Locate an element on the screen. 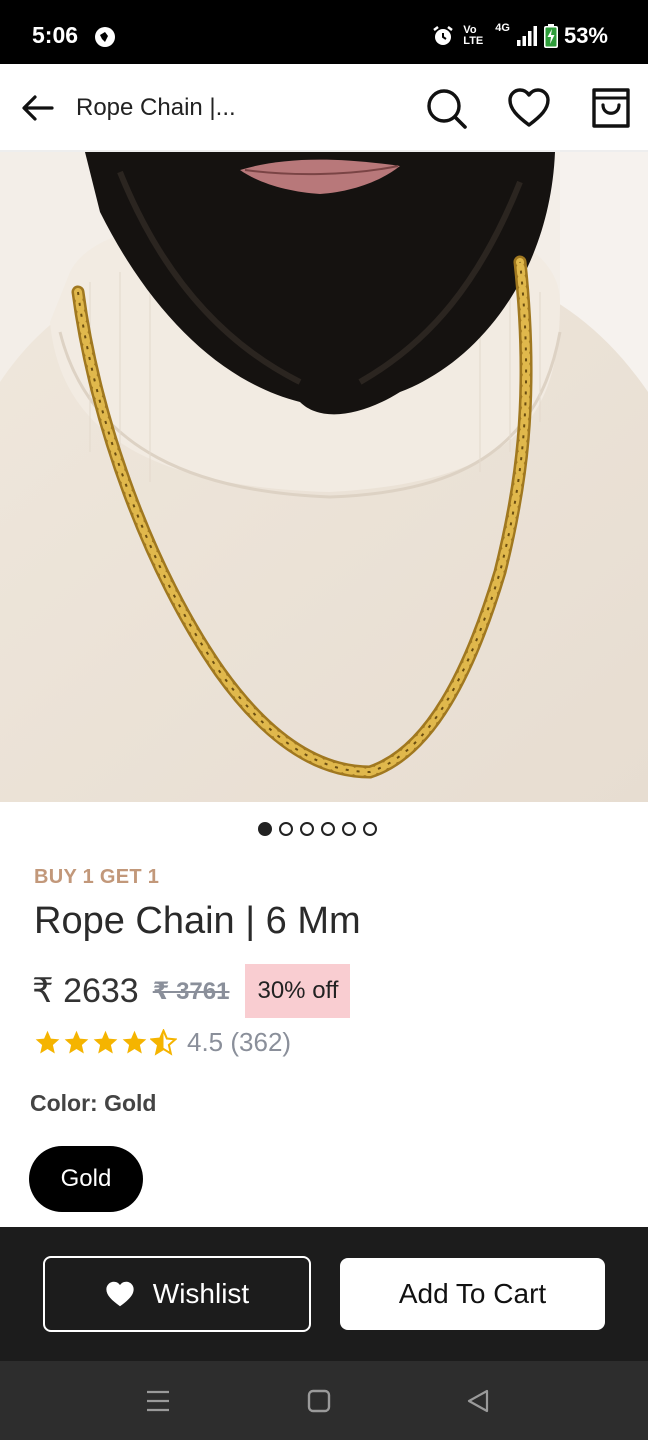  original-price: ₹ 3761 is located at coordinates (191, 991).